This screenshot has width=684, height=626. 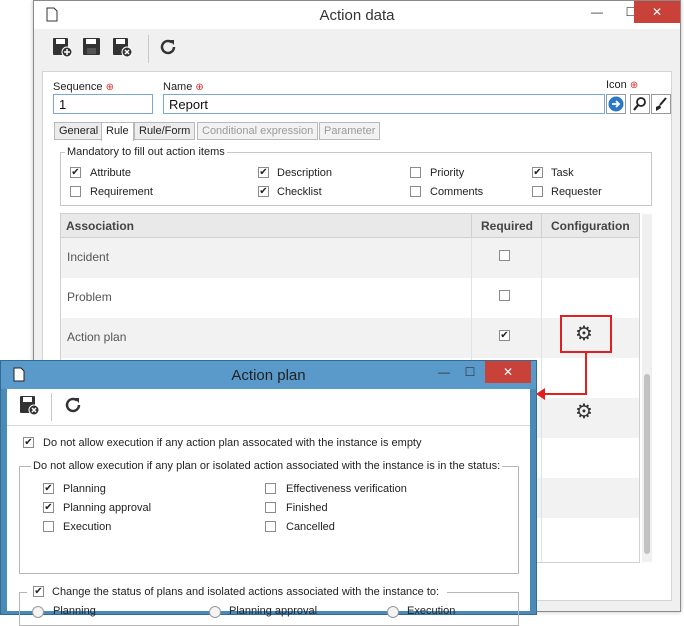 What do you see at coordinates (640, 104) in the screenshot?
I see `icon-search-button` at bounding box center [640, 104].